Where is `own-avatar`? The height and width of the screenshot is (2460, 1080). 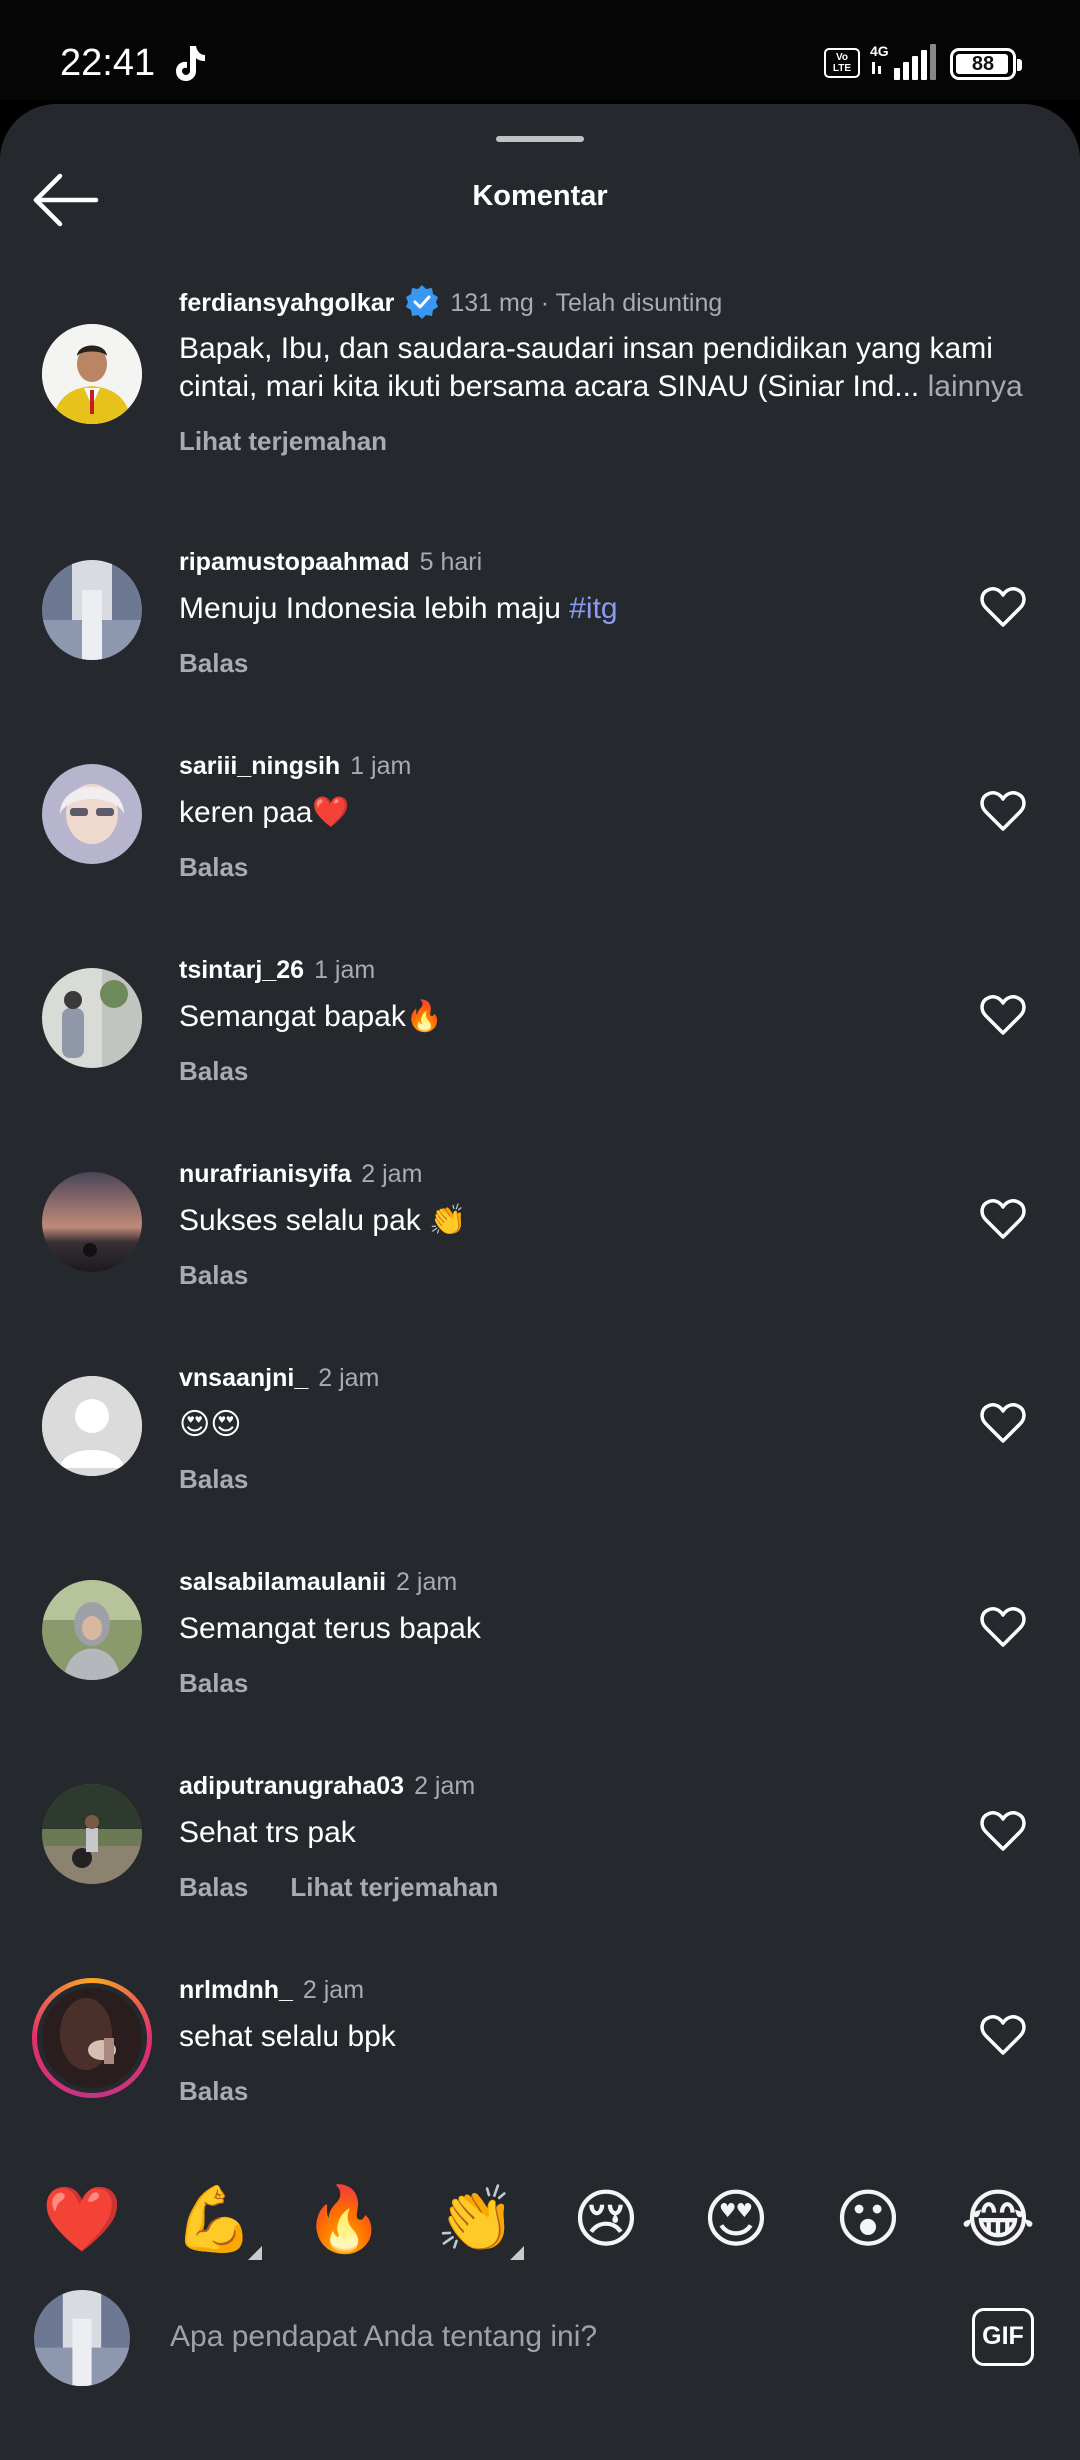
own-avatar is located at coordinates (82, 2338).